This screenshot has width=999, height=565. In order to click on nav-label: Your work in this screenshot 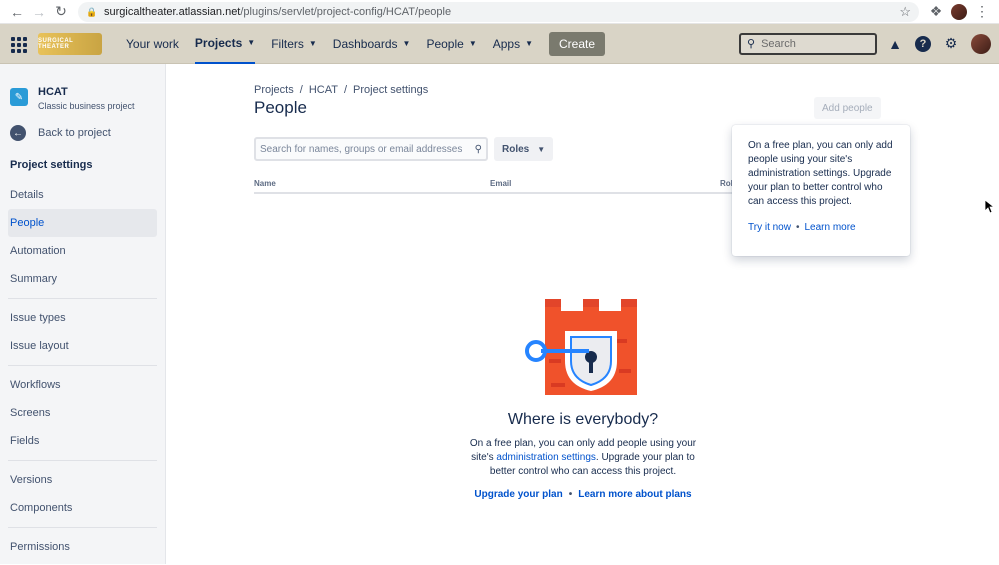, I will do `click(152, 43)`.